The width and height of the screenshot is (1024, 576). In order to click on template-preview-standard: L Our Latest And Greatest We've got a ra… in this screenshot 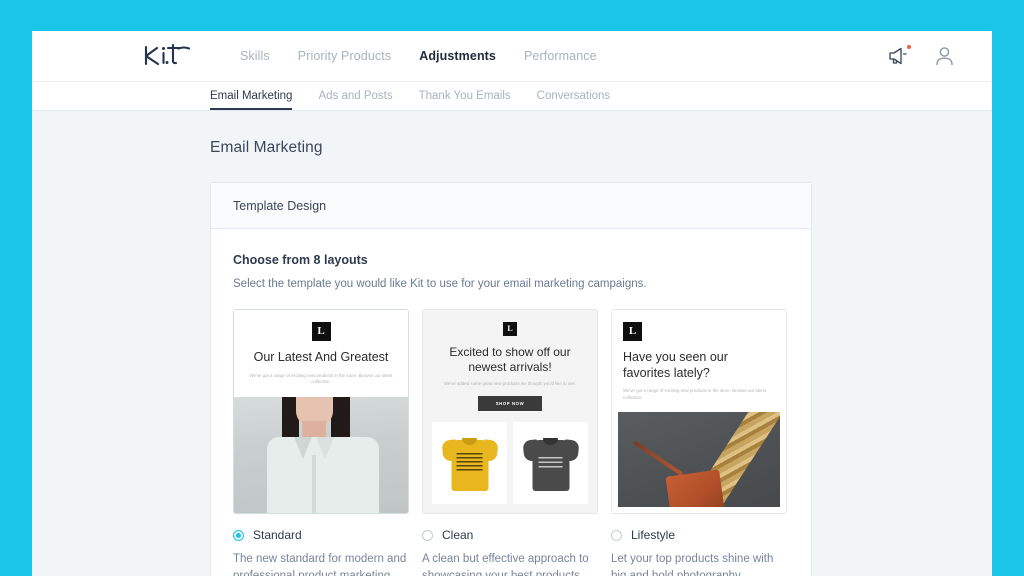, I will do `click(321, 411)`.